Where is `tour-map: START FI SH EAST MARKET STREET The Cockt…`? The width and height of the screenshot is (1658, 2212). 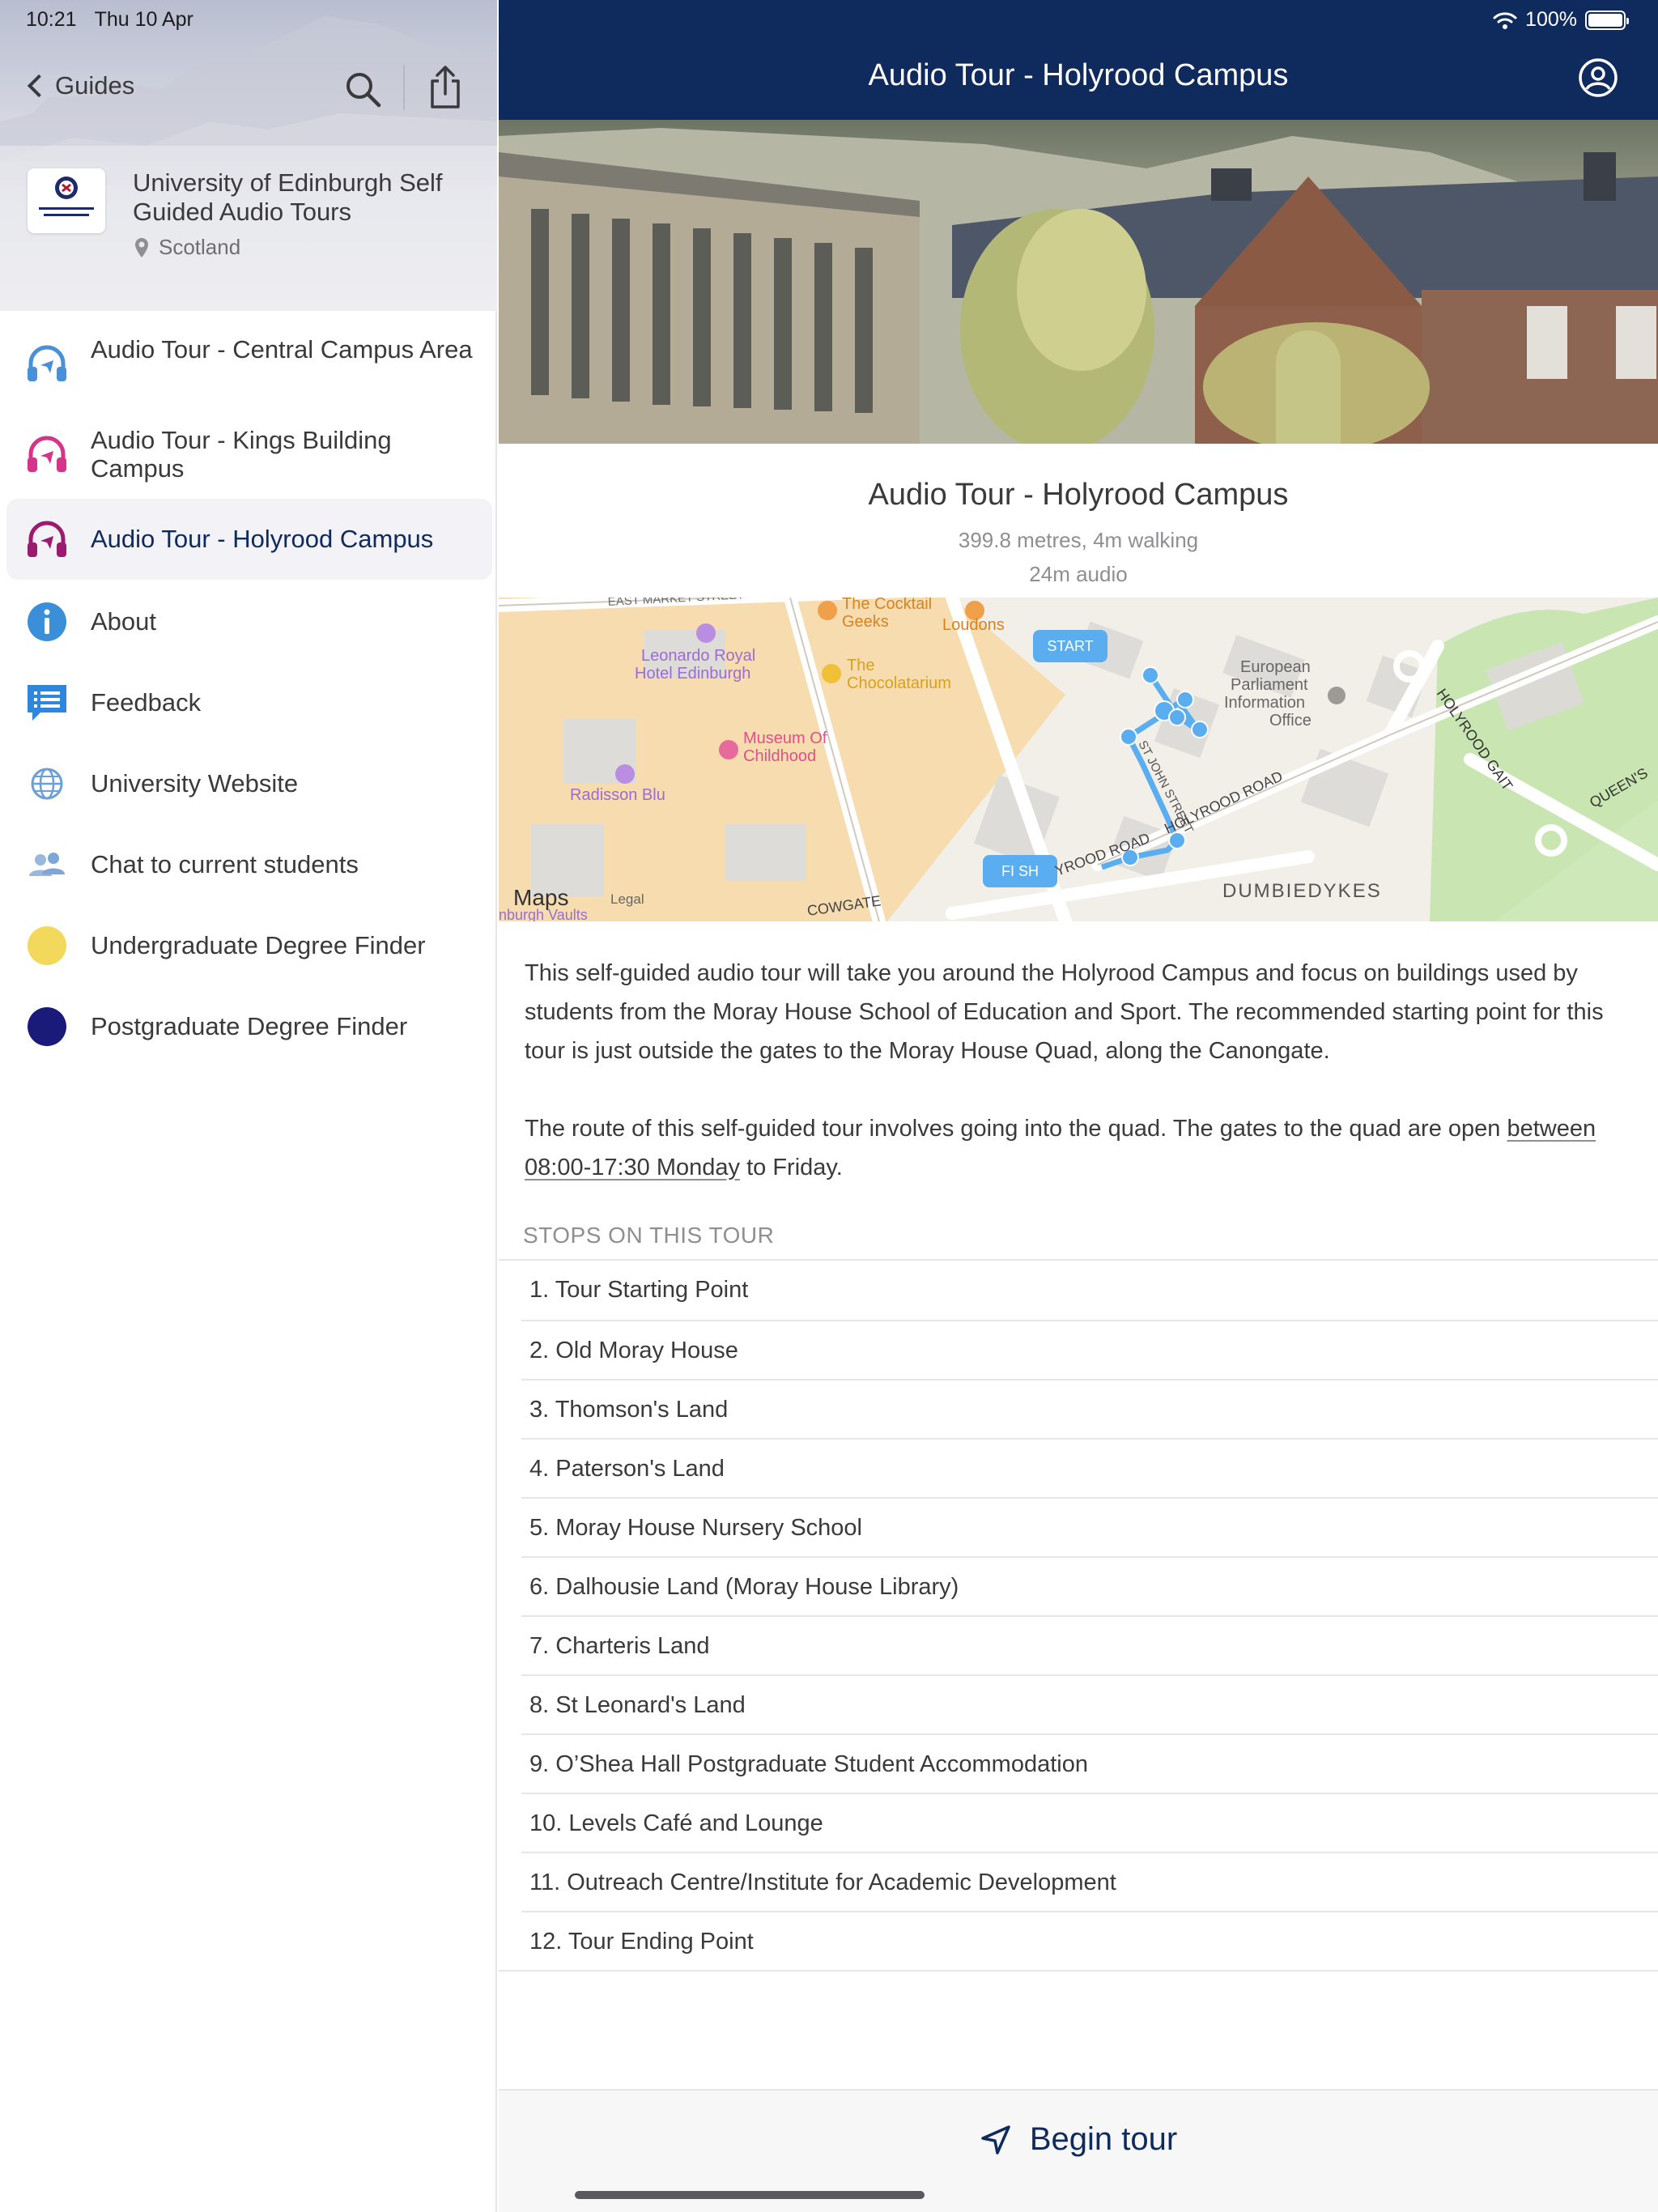 tour-map: START FI SH EAST MARKET STREET The Cockt… is located at coordinates (1078, 760).